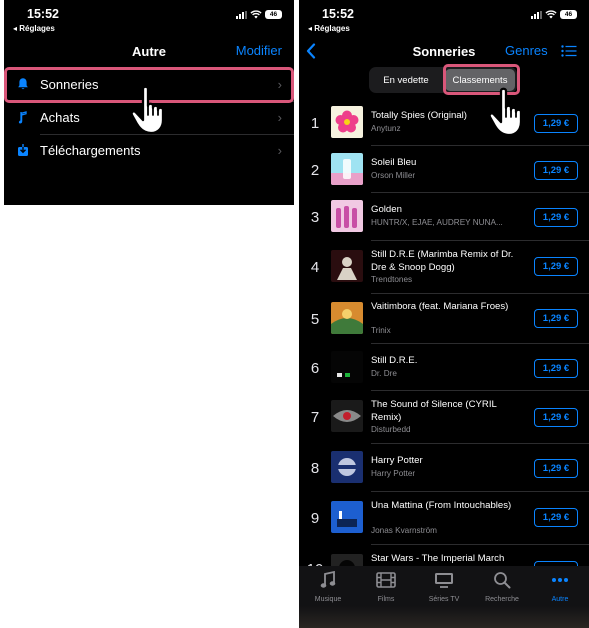 This screenshot has width=589, height=628. I want to click on tab-bar: Musique Films Séries TV Recherche Autre, so click(444, 597).